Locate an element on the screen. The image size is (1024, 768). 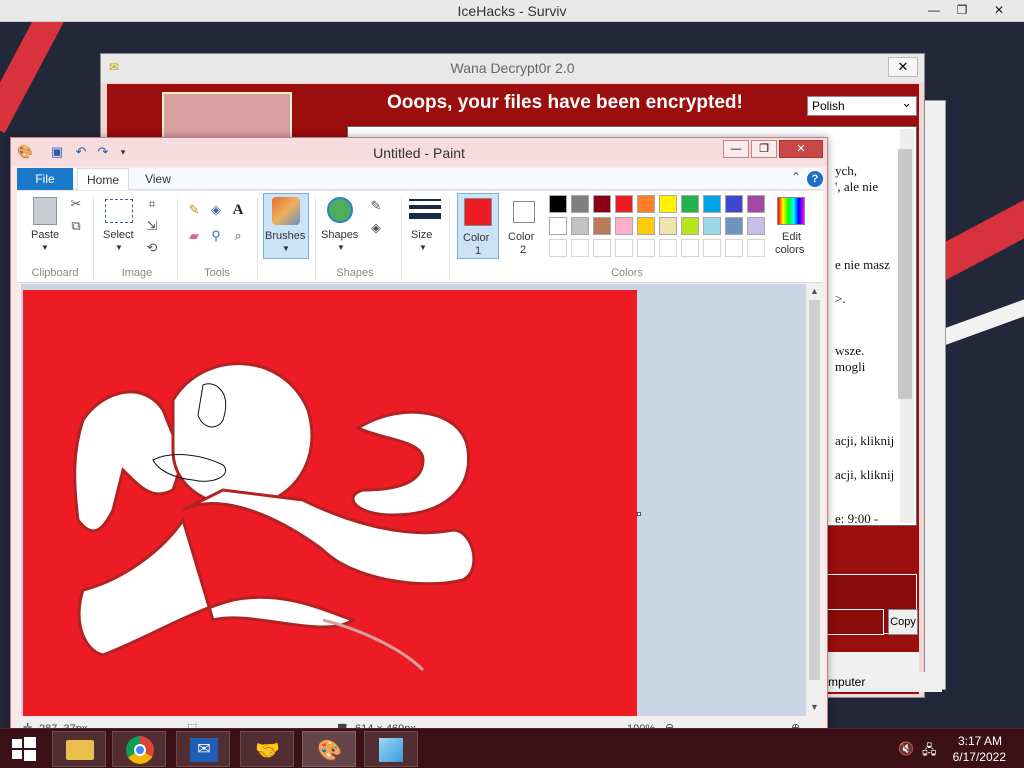
edit-colors-label-2: colors is located at coordinates (790, 250).